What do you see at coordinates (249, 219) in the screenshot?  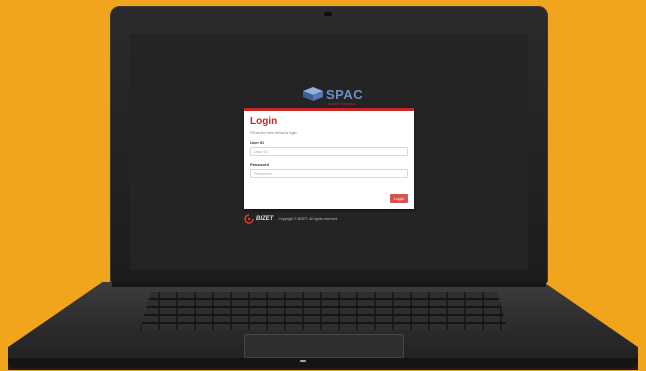 I see `brand-swirl-icon` at bounding box center [249, 219].